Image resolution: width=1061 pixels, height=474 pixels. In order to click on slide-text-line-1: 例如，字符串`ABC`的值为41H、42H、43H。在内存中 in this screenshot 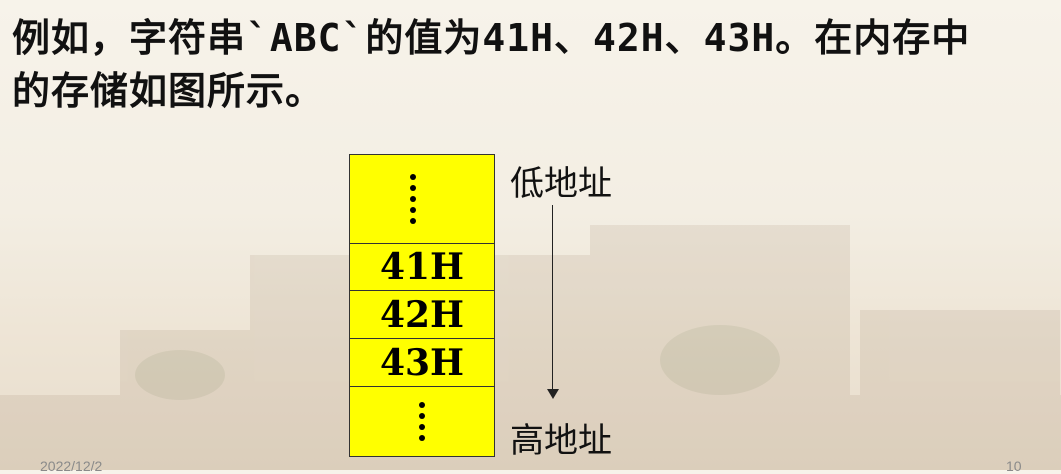, I will do `click(491, 38)`.